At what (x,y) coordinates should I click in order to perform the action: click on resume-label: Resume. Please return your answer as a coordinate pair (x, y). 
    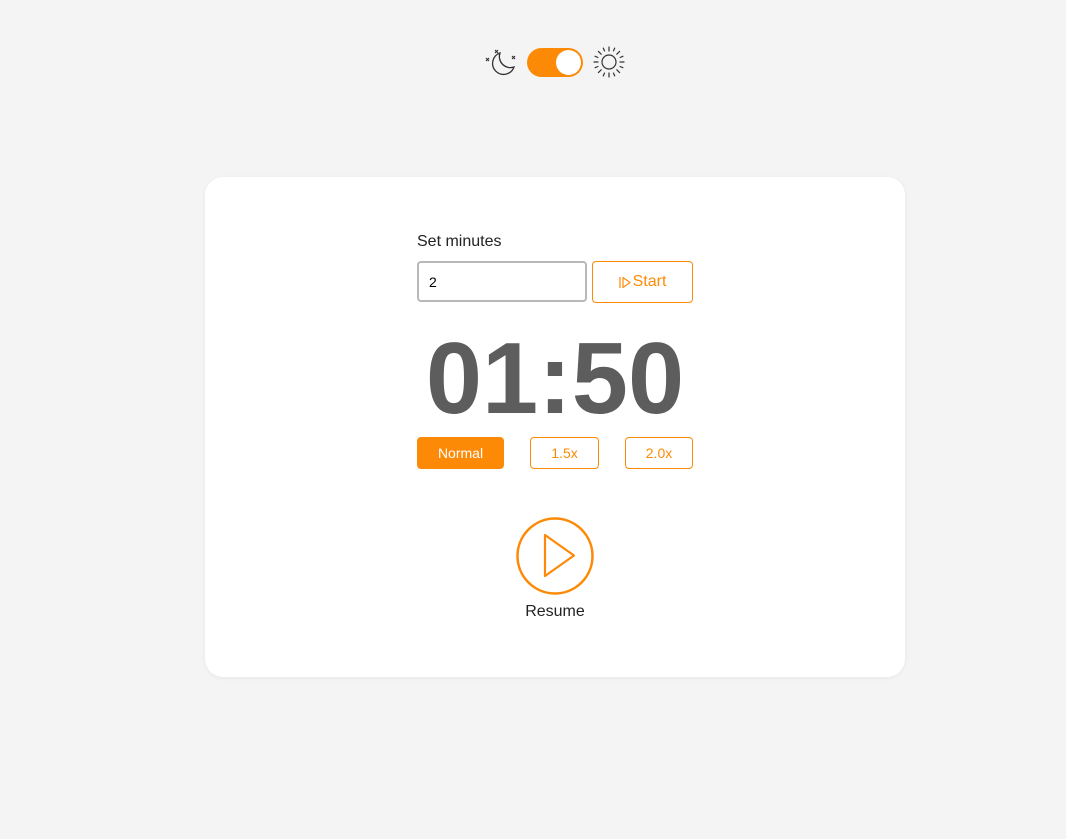
    Looking at the image, I should click on (555, 611).